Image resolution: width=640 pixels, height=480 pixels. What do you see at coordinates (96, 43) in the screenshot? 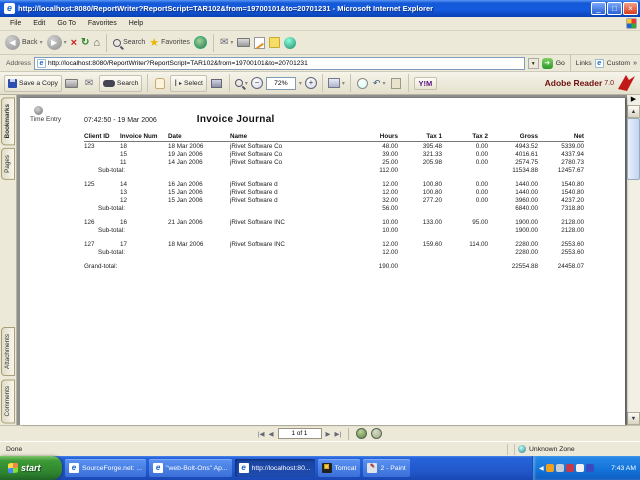
I see `home-button: ⌂` at bounding box center [96, 43].